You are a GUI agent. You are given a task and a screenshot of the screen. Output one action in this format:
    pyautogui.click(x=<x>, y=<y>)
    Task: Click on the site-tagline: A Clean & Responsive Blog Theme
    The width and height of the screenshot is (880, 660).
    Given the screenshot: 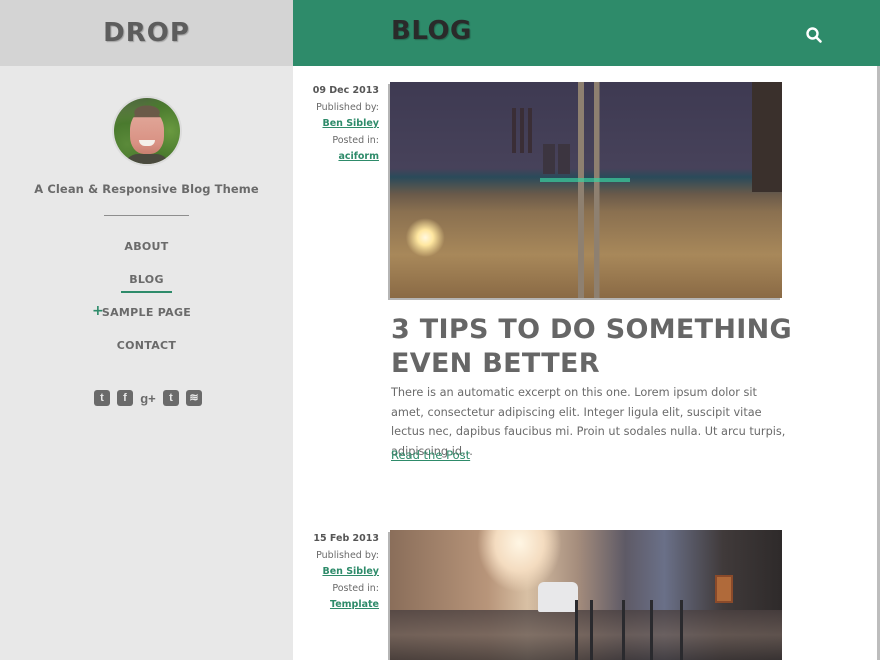 What is the action you would take?
    pyautogui.click(x=146, y=189)
    